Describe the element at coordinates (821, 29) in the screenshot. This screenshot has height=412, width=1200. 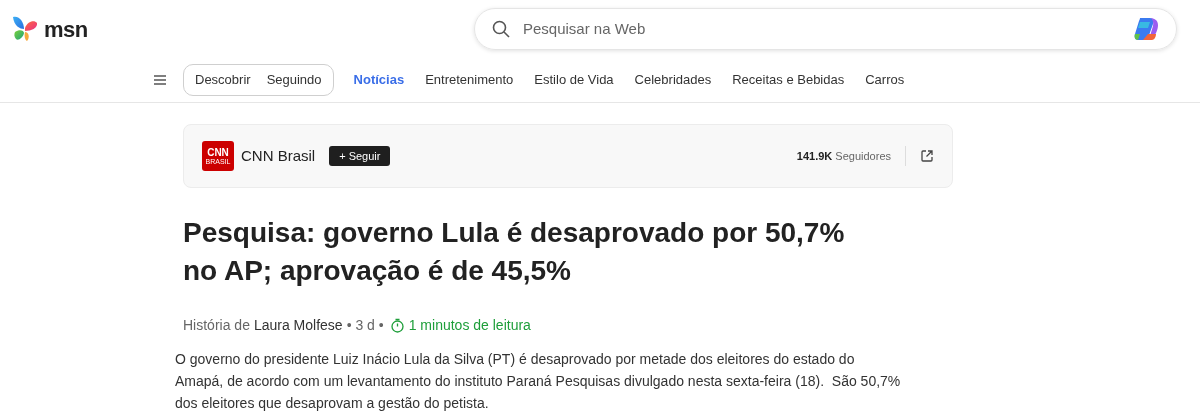
I see `search-field: Pesquisar na Web` at that location.